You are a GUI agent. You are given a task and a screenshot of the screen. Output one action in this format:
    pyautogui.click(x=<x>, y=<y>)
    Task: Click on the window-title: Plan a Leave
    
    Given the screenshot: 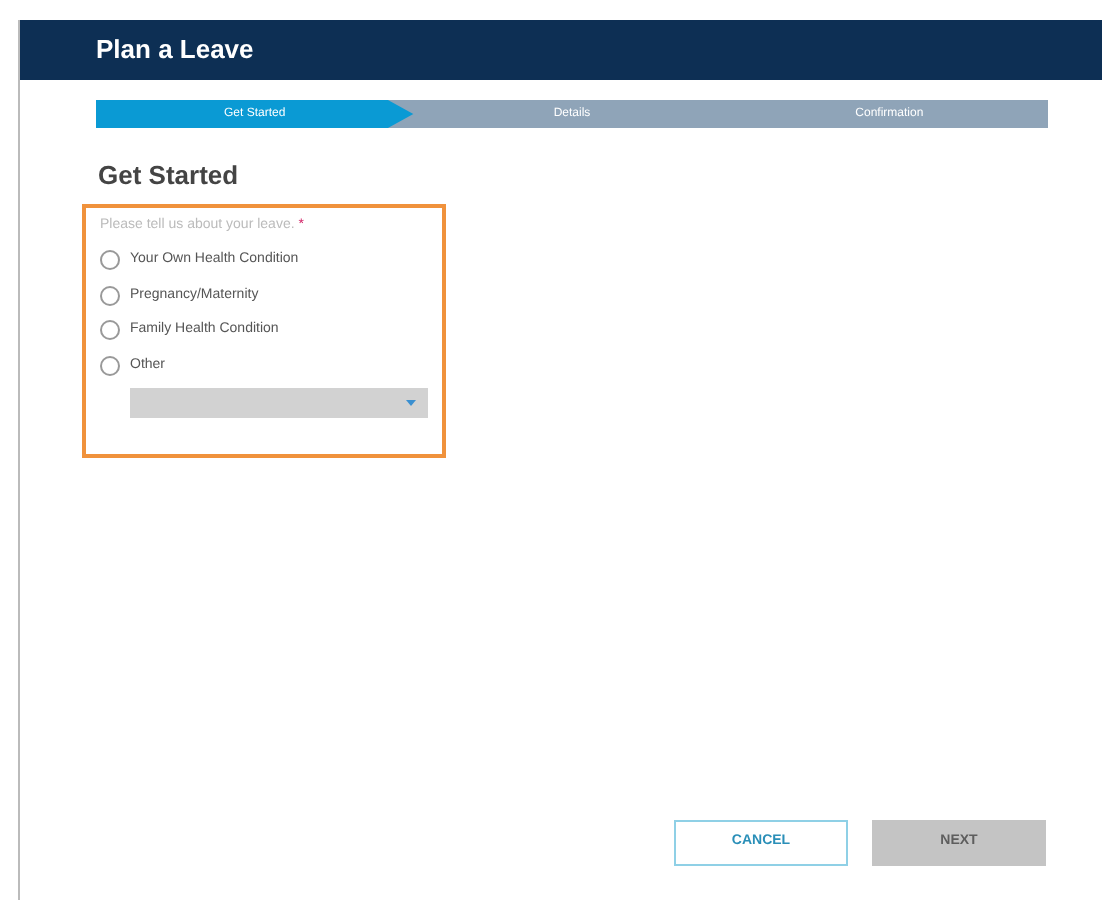 What is the action you would take?
    pyautogui.click(x=175, y=50)
    